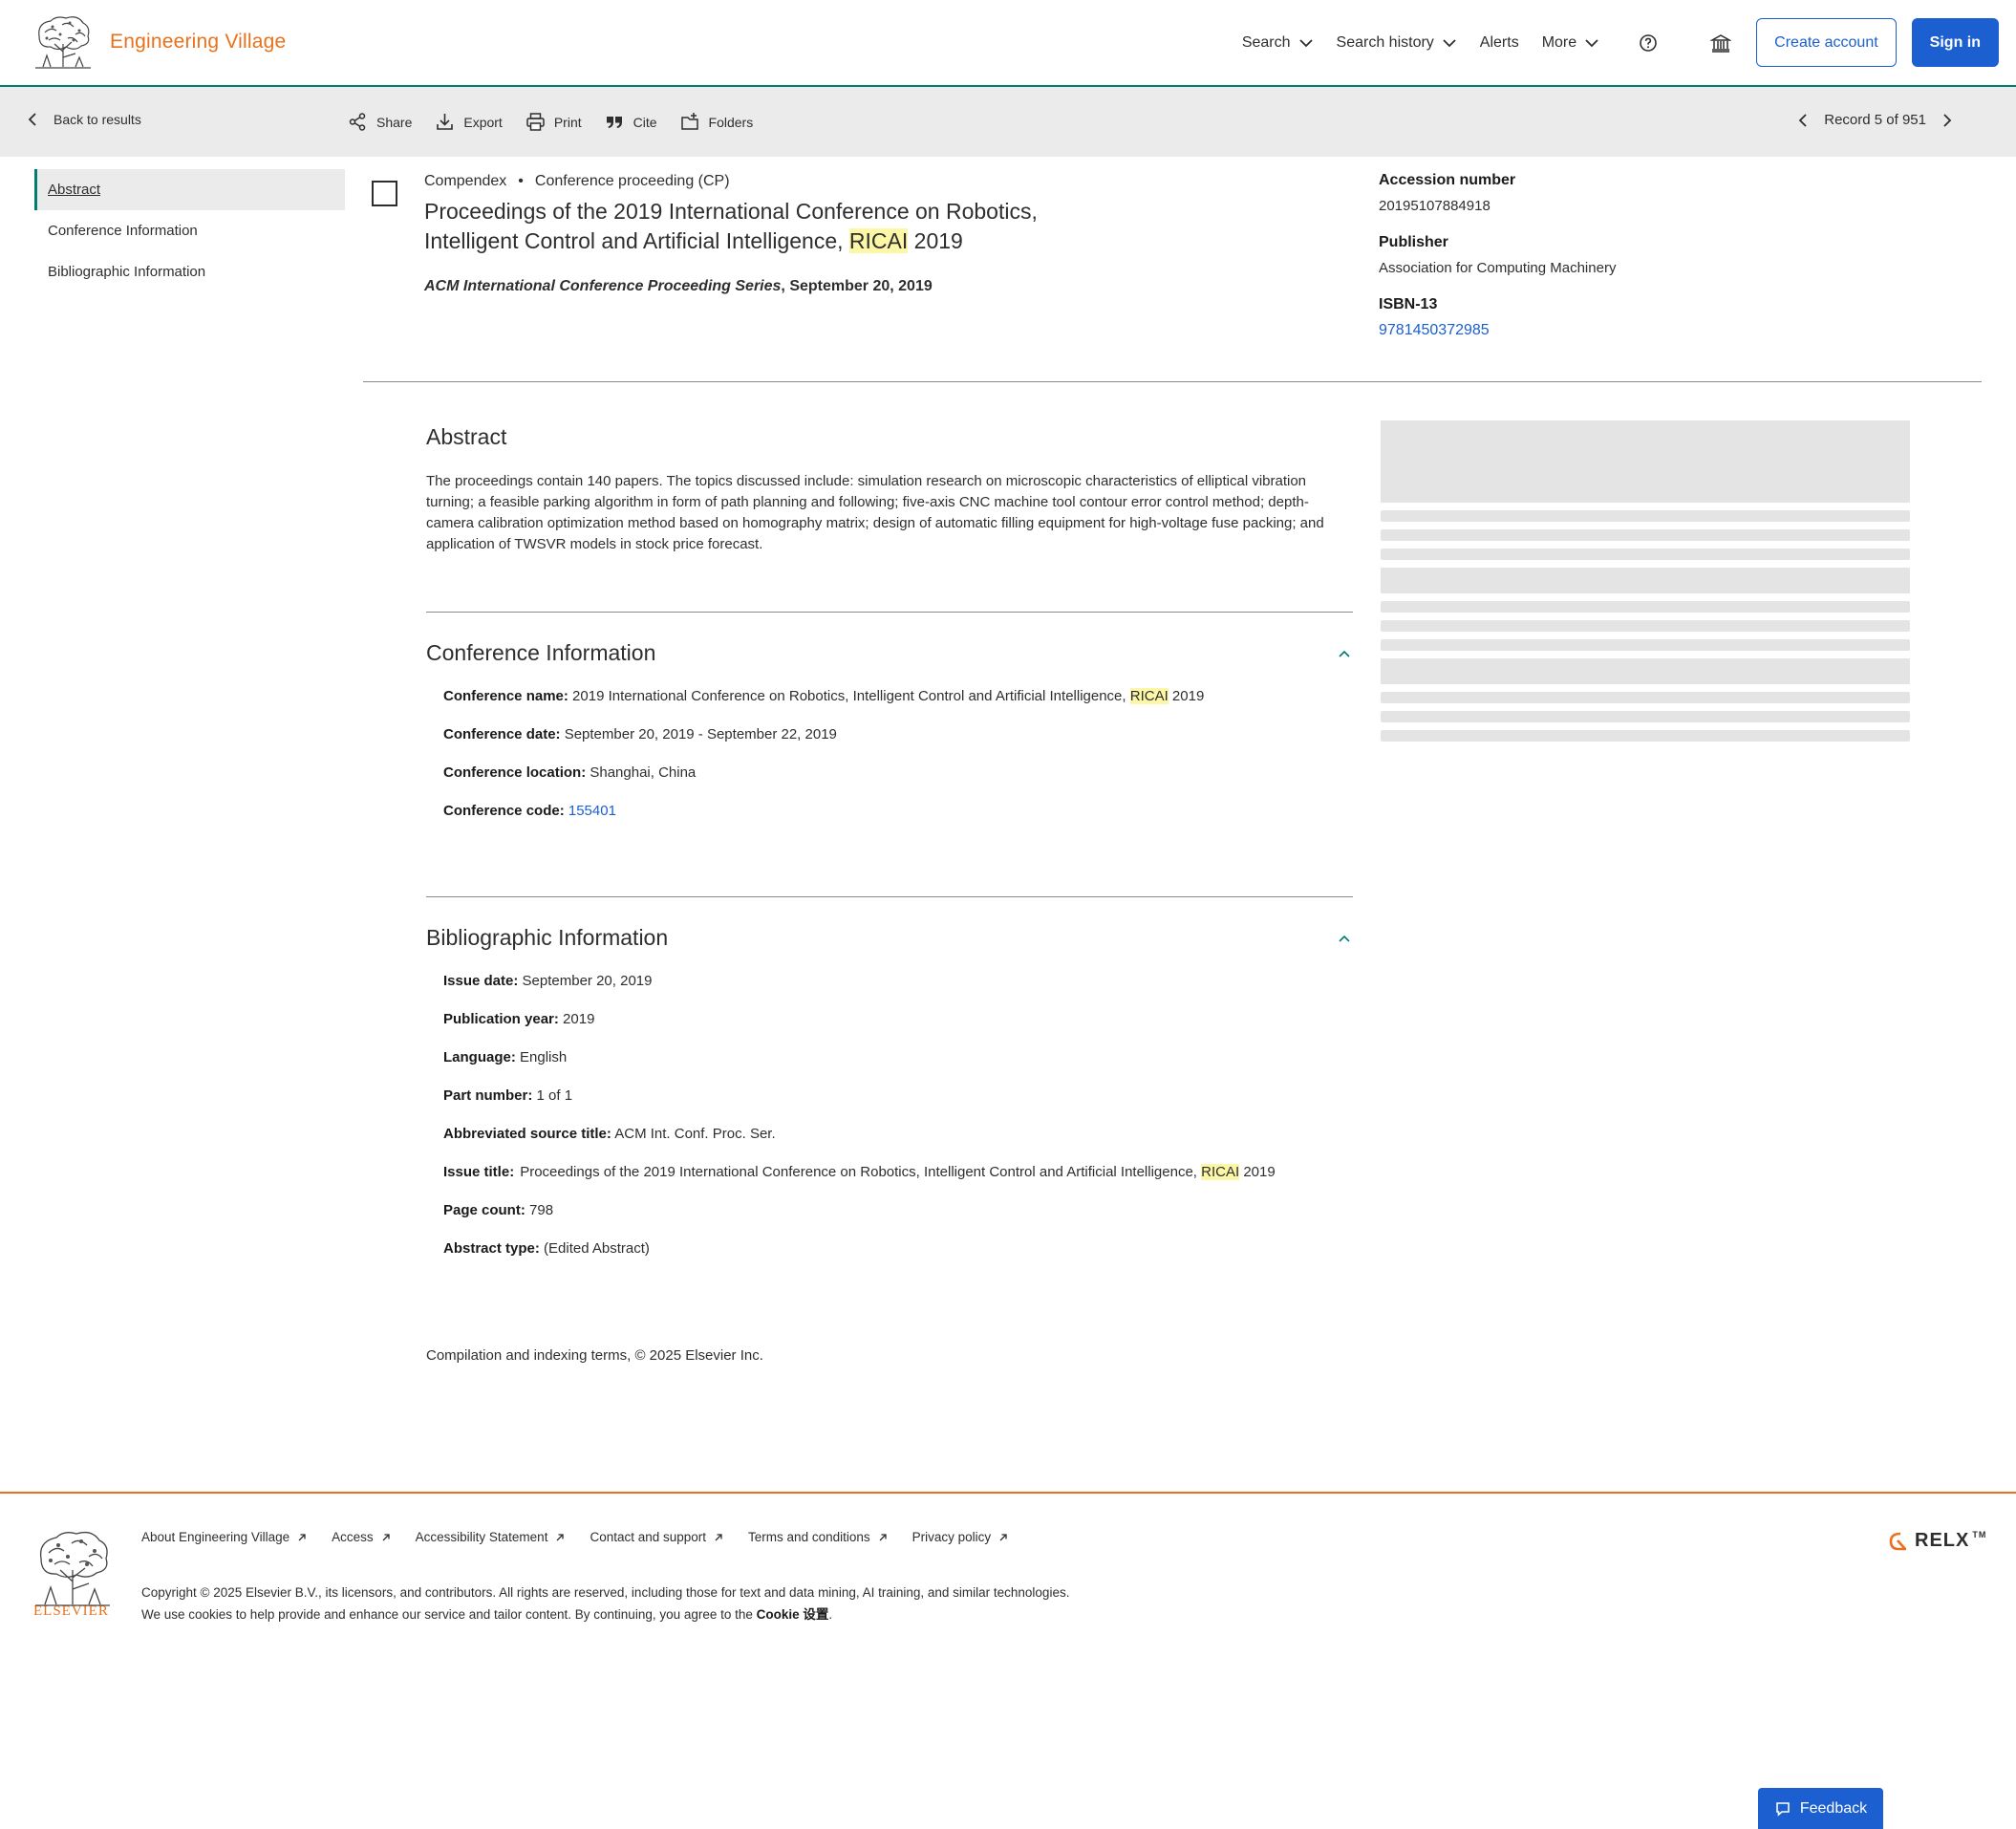 This screenshot has width=2016, height=1829. Describe the element at coordinates (198, 42) in the screenshot. I see `brand-name: Engineering Village` at that location.